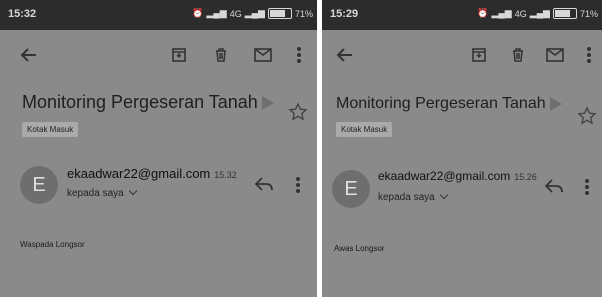 The height and width of the screenshot is (297, 602). I want to click on email-time: 15.26, so click(525, 177).